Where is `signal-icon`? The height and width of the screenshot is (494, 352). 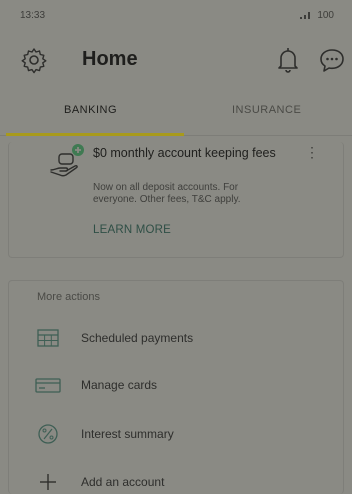 signal-icon is located at coordinates (305, 15).